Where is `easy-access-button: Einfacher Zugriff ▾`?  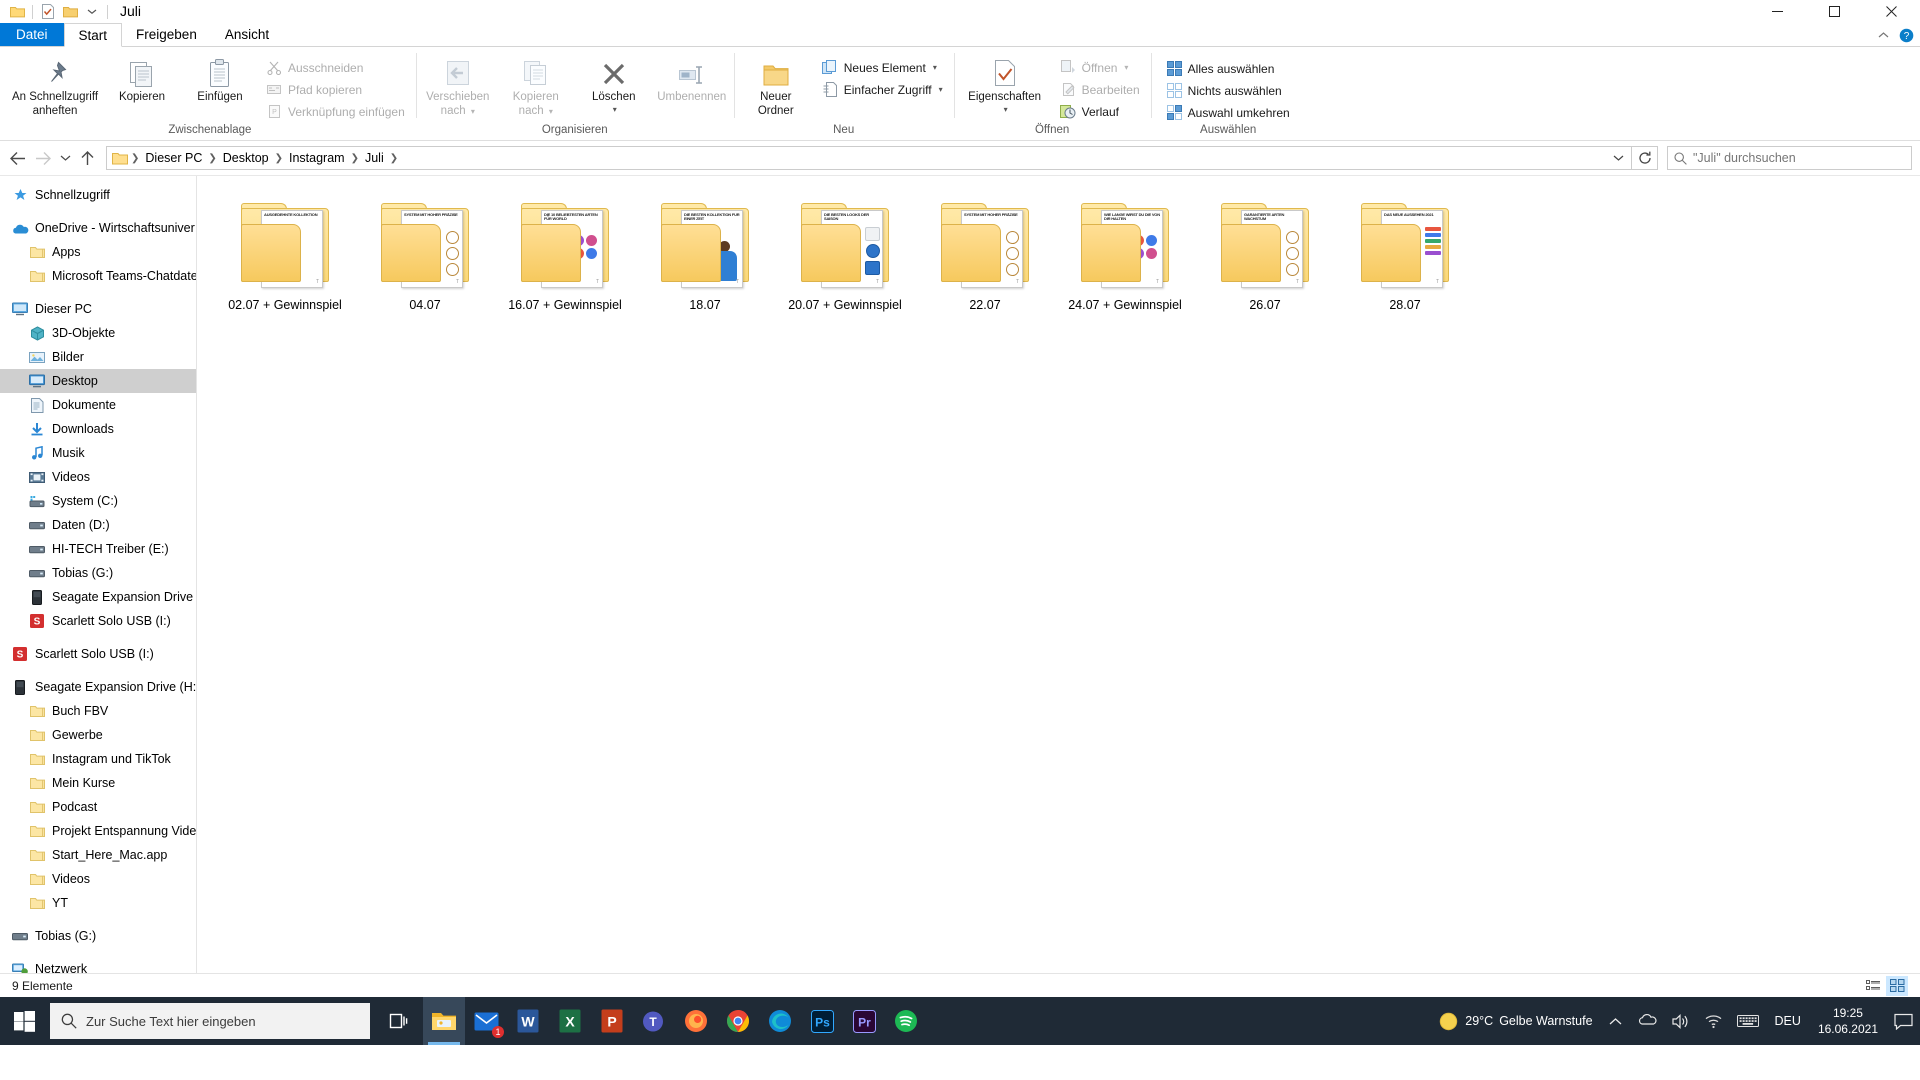
easy-access-button: Einfacher Zugriff ▾ is located at coordinates (884, 89).